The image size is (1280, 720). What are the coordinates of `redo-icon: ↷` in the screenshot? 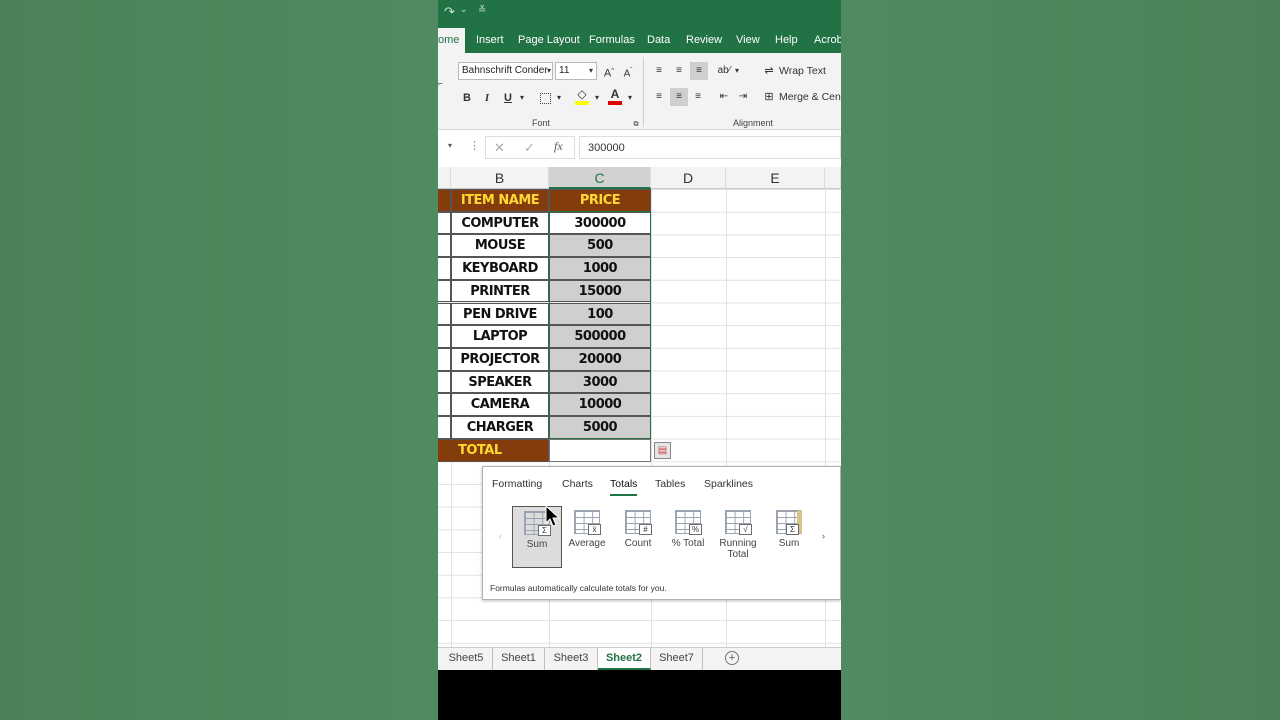 It's located at (449, 12).